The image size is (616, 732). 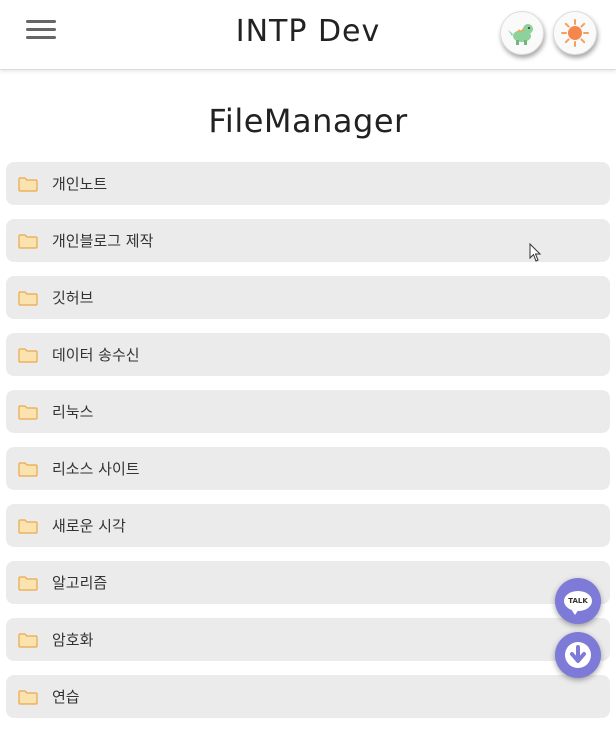 I want to click on top-header: INTP Dev, so click(x=308, y=35).